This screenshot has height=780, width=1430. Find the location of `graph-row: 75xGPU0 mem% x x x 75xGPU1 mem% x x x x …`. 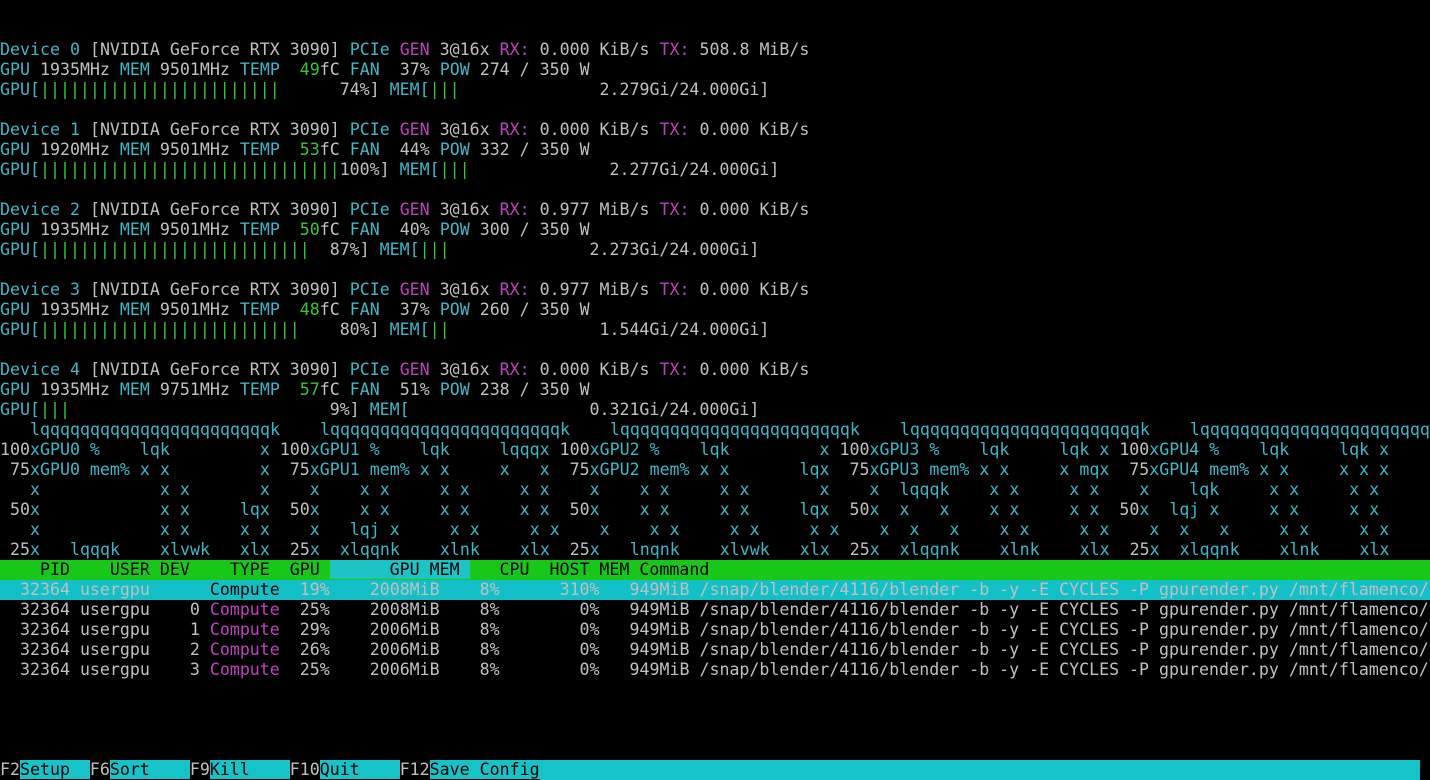

graph-row: 75xGPU0 mem% x x x 75xGPU1 mem% x x x x … is located at coordinates (695, 469).